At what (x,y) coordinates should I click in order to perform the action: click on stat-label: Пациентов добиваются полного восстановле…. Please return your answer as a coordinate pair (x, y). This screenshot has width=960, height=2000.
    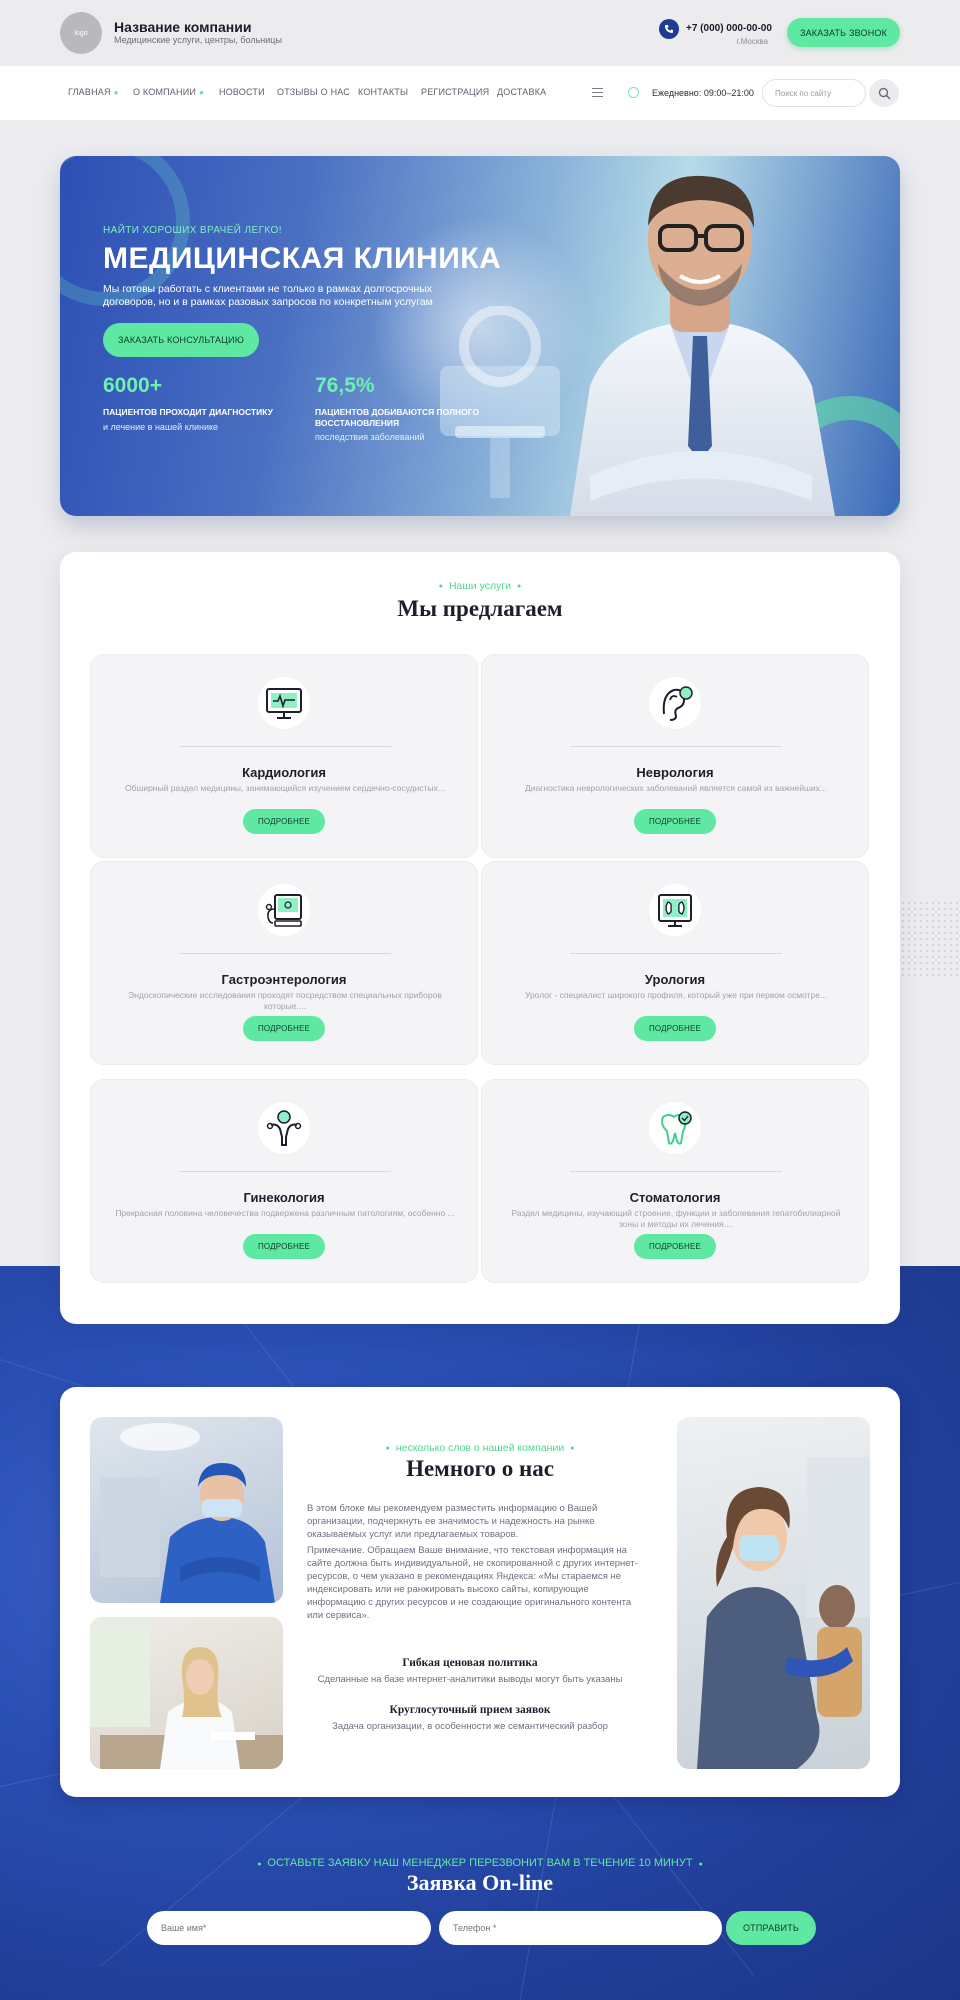
    Looking at the image, I should click on (397, 417).